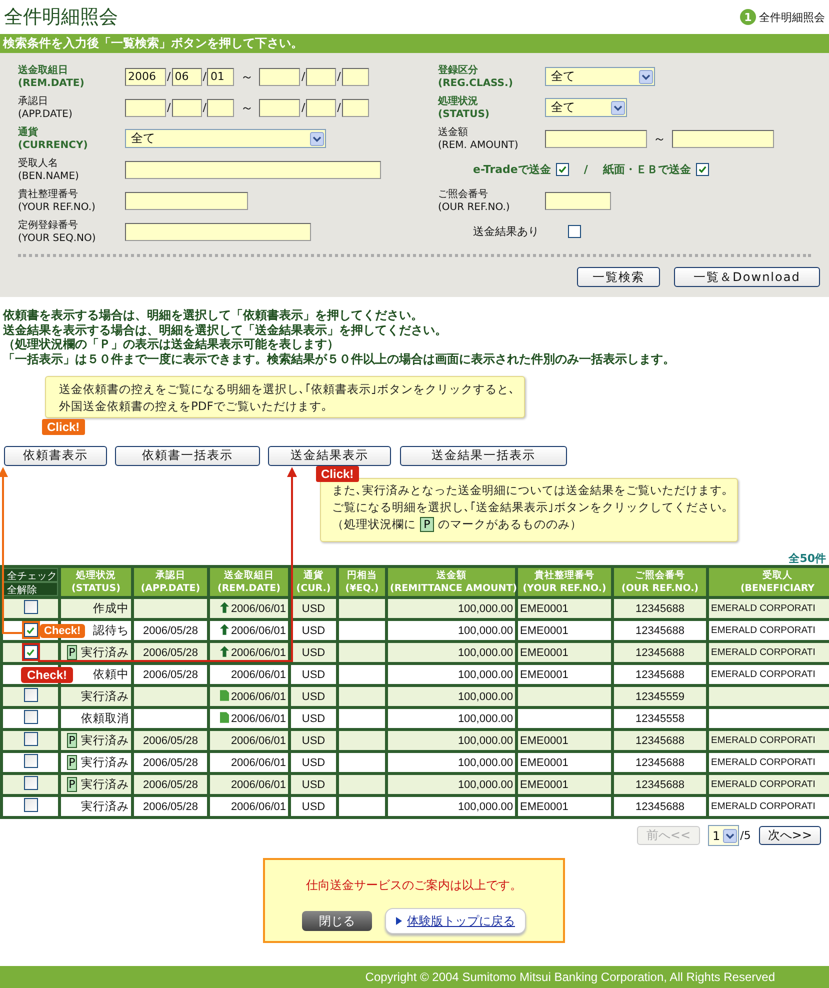 Image resolution: width=829 pixels, height=988 pixels. I want to click on next-button: 次へ>>, so click(789, 835).